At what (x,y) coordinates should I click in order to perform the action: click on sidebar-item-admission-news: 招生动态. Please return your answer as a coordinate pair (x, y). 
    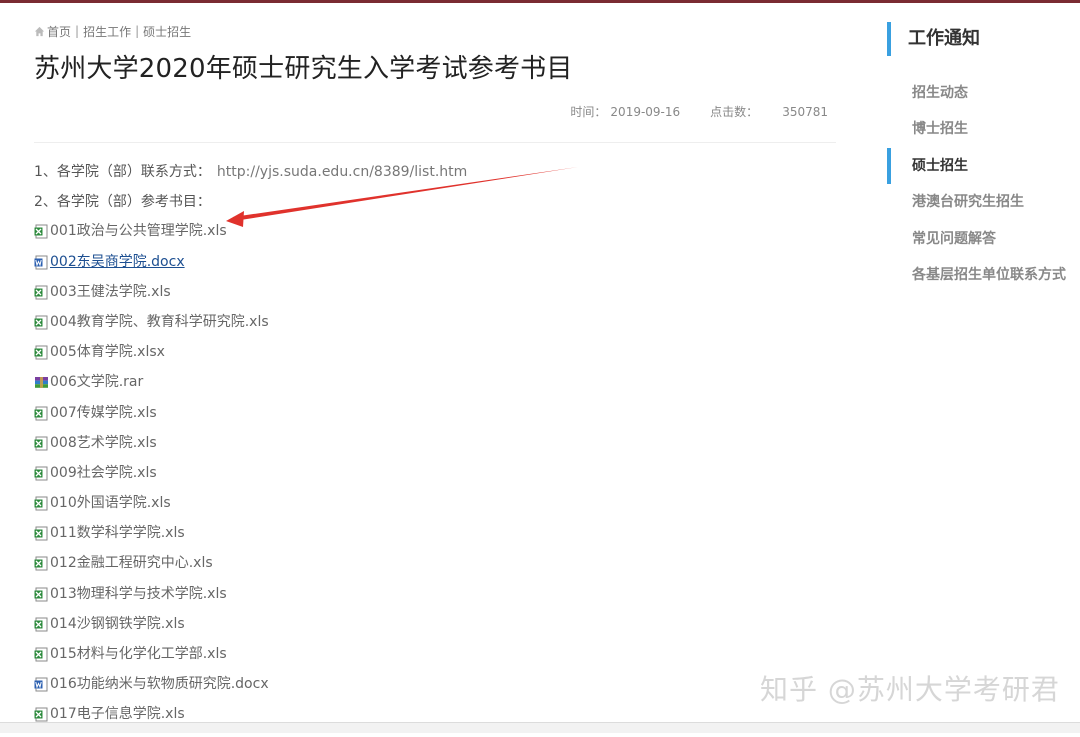
    Looking at the image, I should click on (983, 93).